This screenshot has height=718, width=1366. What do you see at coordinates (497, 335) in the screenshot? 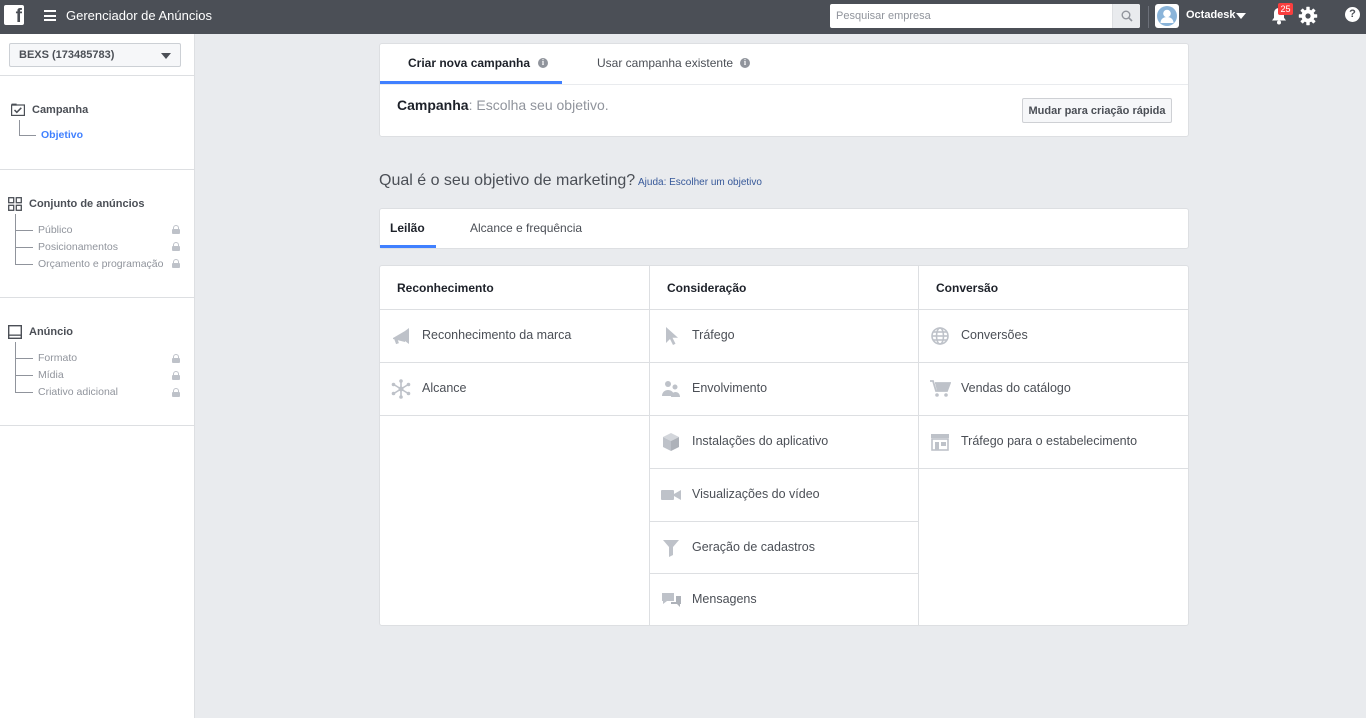
I see `objective-label: Reconhecimento da marca` at bounding box center [497, 335].